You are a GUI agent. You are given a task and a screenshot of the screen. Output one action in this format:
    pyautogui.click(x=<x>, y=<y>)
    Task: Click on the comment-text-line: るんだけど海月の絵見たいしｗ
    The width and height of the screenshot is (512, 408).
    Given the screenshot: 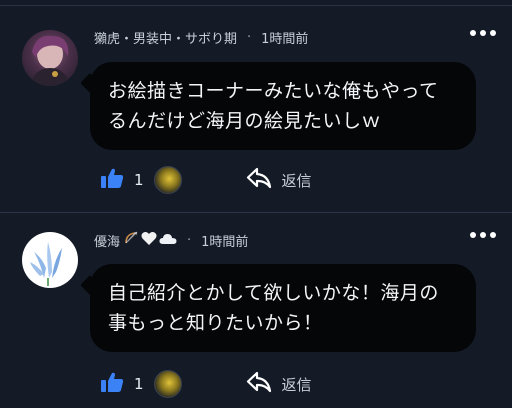 What is the action you would take?
    pyautogui.click(x=245, y=121)
    